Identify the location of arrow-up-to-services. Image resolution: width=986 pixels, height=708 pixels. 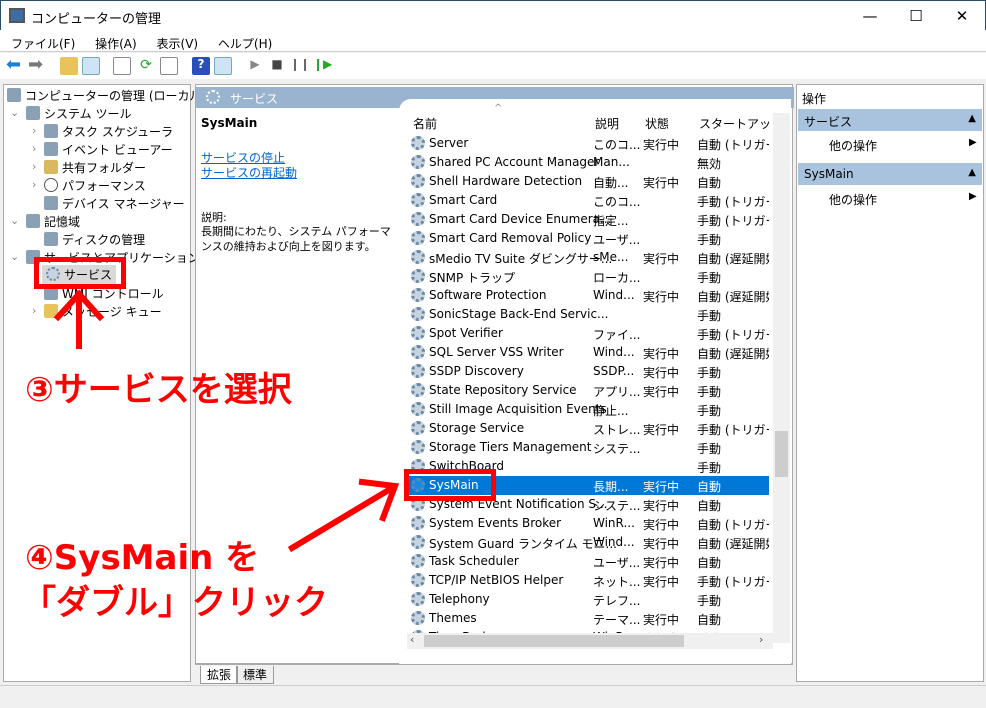
(79, 319).